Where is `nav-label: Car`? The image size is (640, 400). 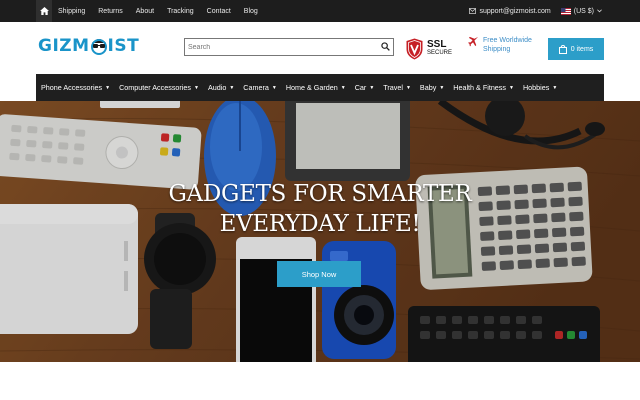 nav-label: Car is located at coordinates (360, 87).